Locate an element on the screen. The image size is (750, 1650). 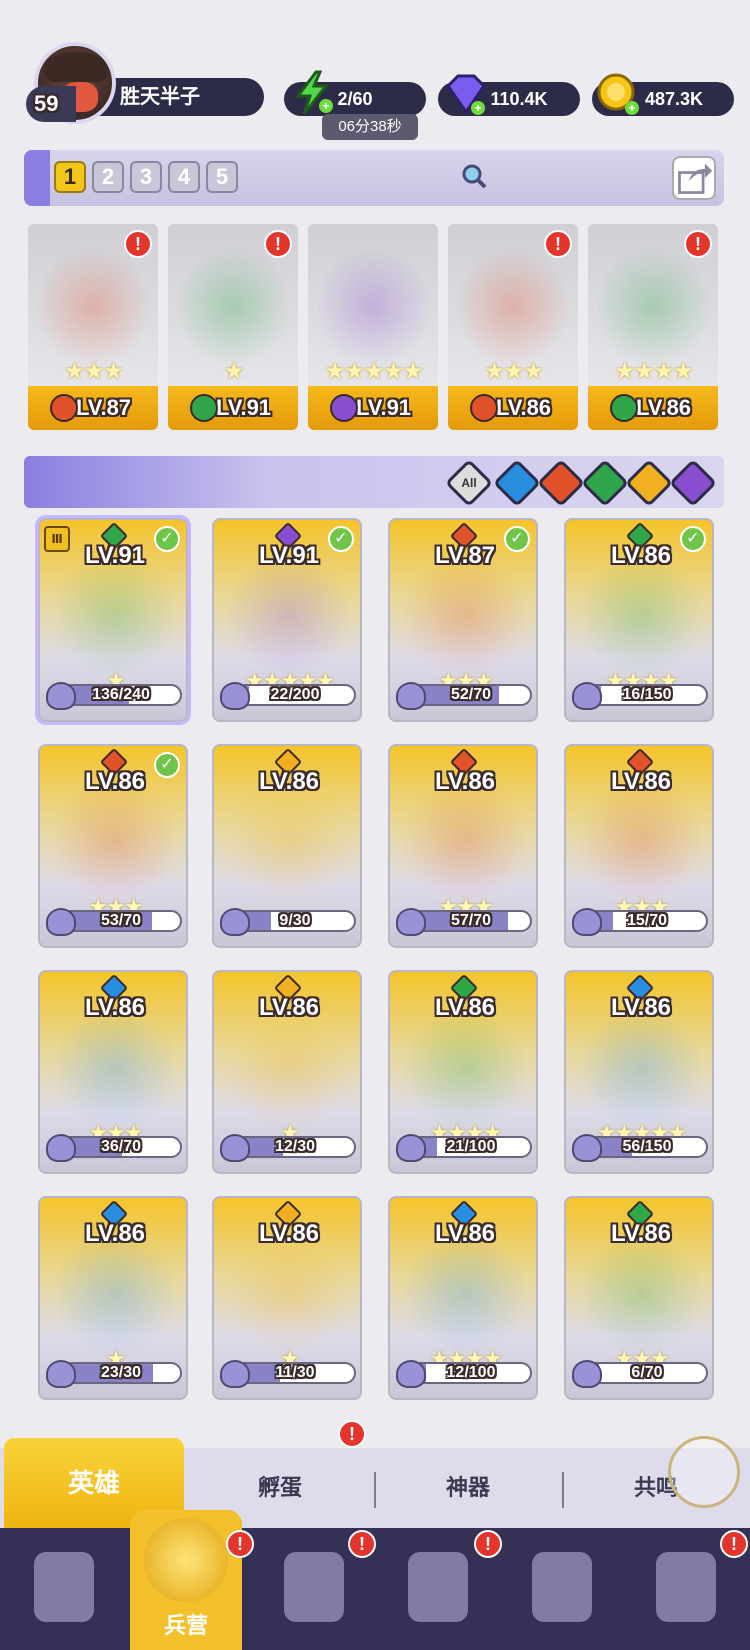
hero-card: LV.86 9/30 is located at coordinates (287, 846).